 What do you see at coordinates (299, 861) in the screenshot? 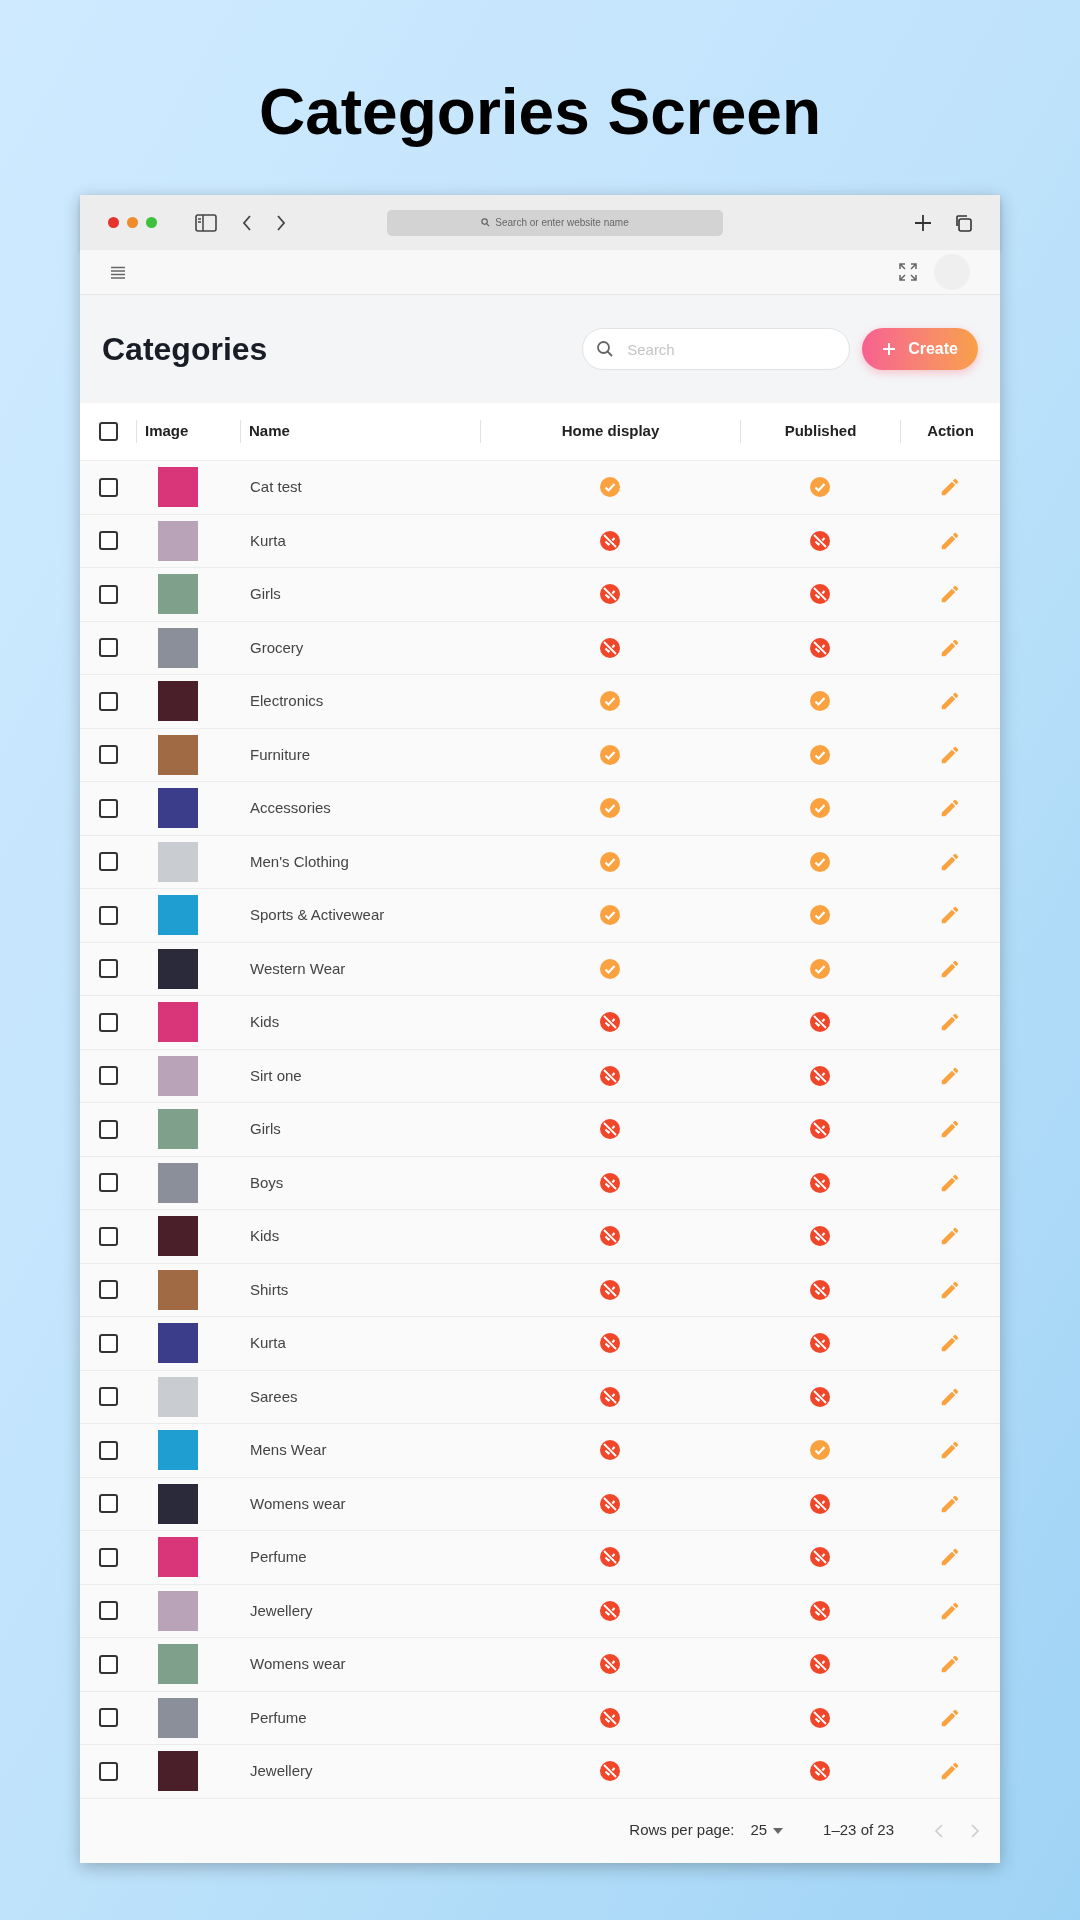
I see `category-name: Men's Clothing` at bounding box center [299, 861].